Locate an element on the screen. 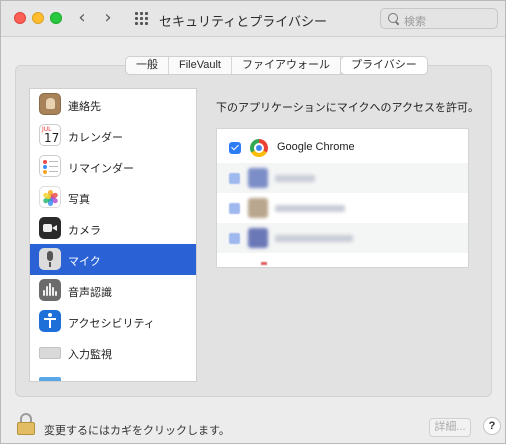 Image resolution: width=506 pixels, height=444 pixels. microphone-icon is located at coordinates (50, 259).